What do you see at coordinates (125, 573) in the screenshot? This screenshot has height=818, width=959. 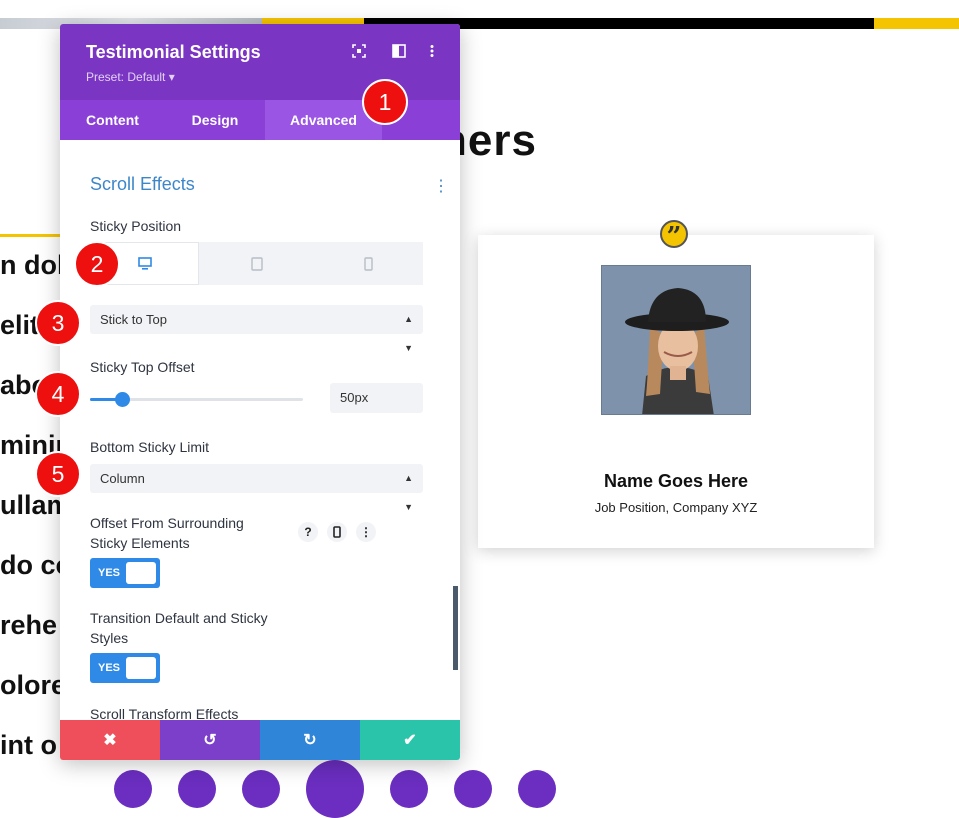 I see `offset-surrounding-toggle: YES` at bounding box center [125, 573].